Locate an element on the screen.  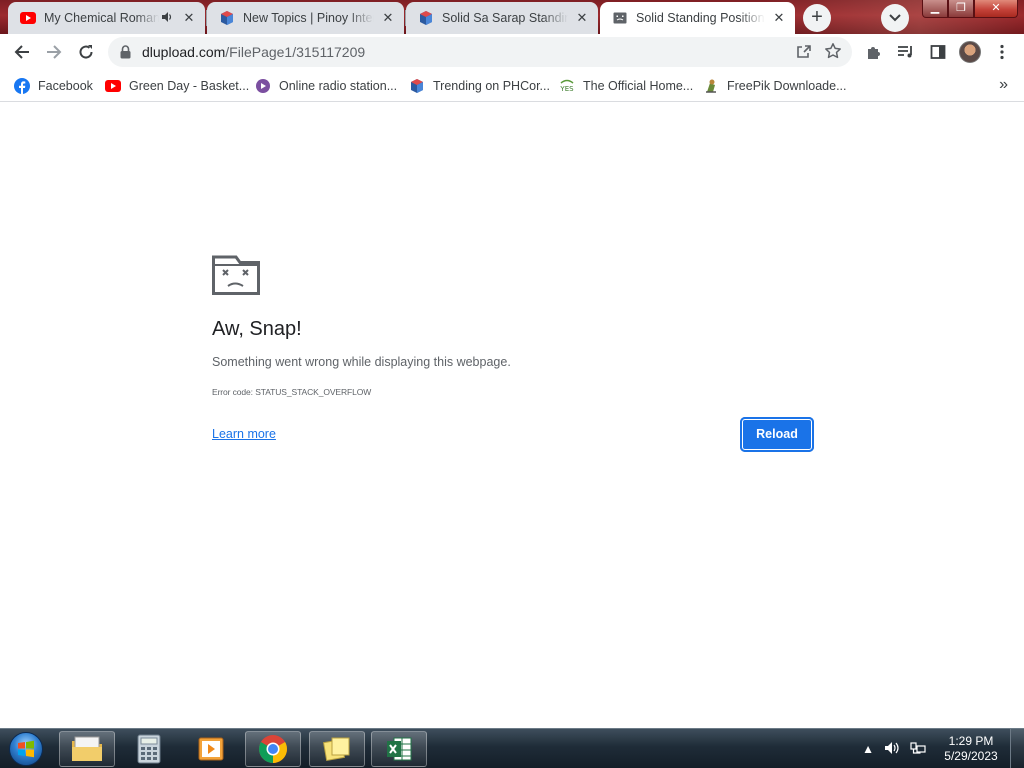
media-player-icon is located at coordinates (211, 749).